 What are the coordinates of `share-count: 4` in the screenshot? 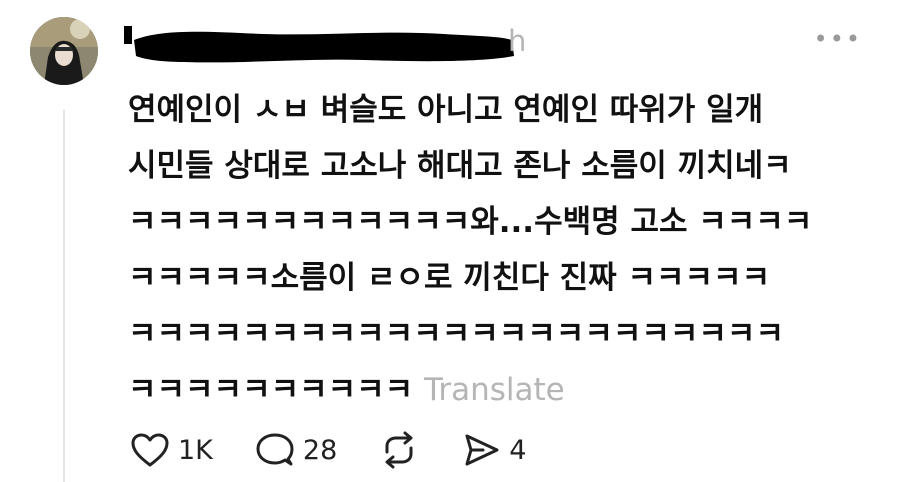 It's located at (518, 450).